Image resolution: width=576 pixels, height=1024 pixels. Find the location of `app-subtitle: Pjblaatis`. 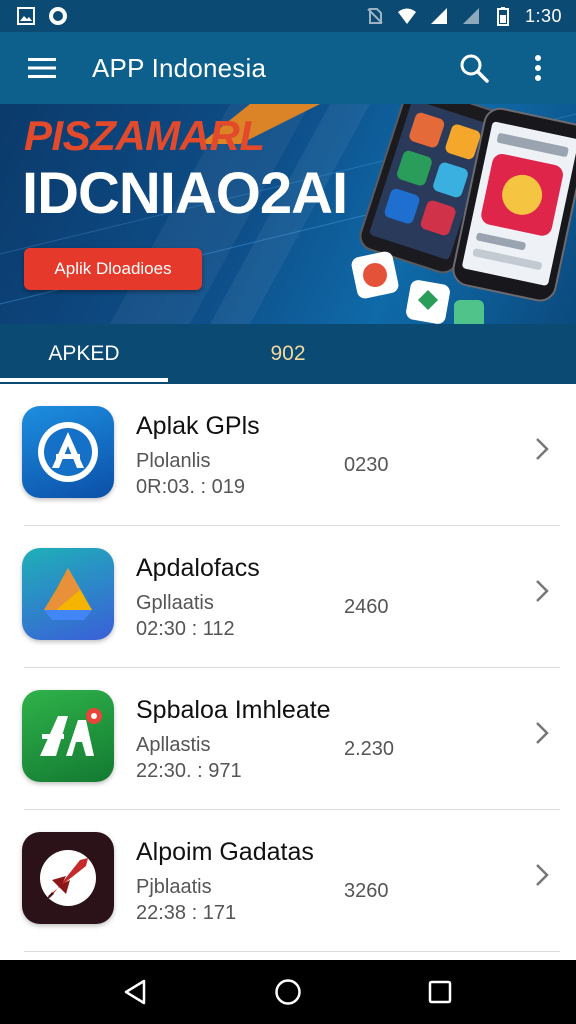

app-subtitle: Pjblaatis is located at coordinates (174, 887).